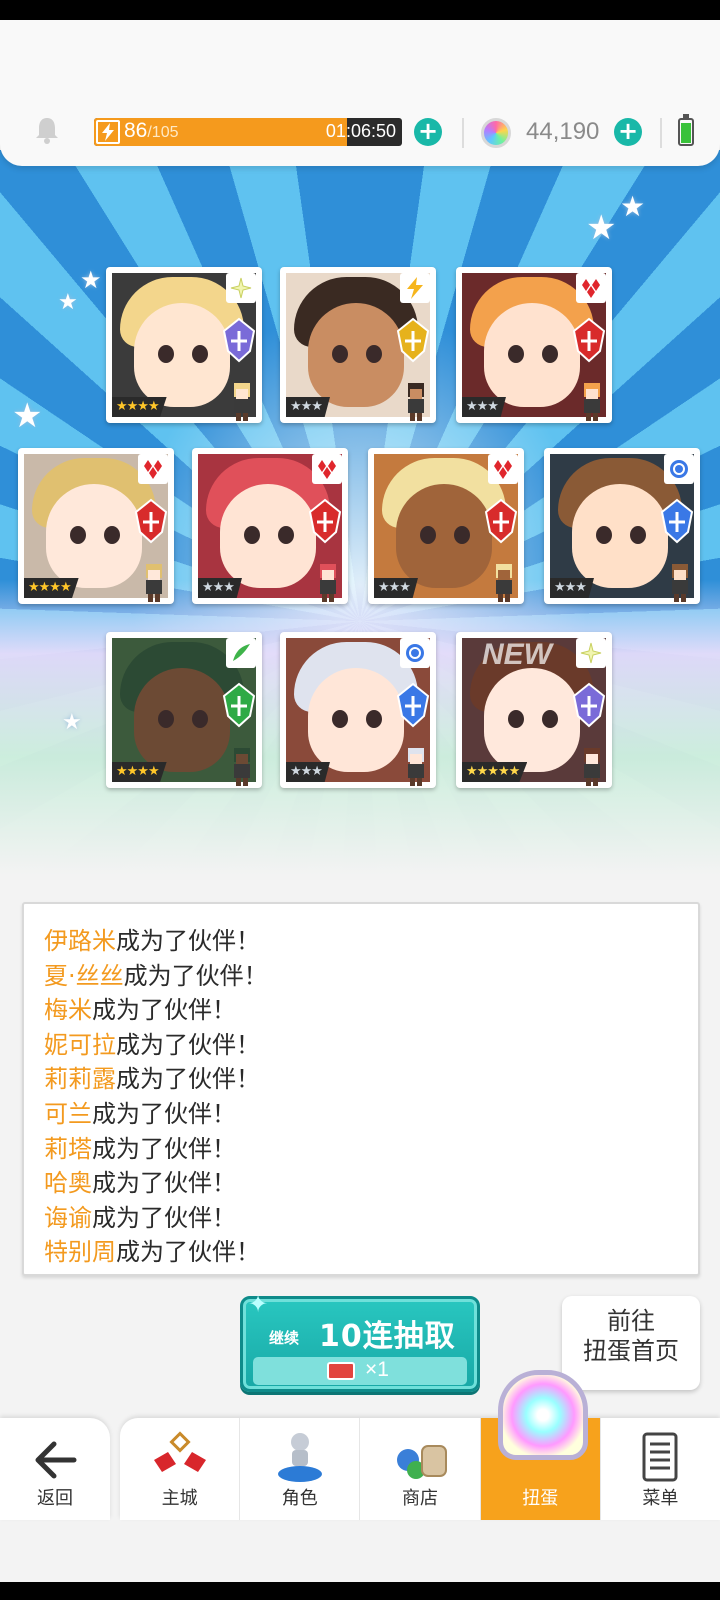  I want to click on go-gacha-home-button: 前往 扭蛋首页, so click(631, 1343).